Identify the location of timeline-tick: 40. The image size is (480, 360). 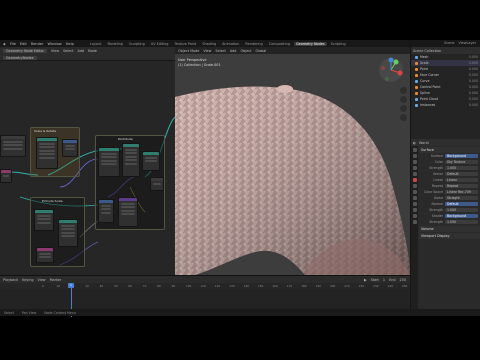
(101, 286).